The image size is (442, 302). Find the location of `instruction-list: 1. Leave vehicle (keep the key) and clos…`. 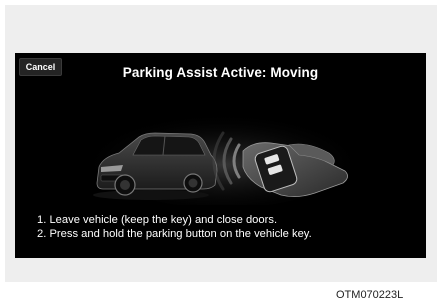

instruction-list: 1. Leave vehicle (keep the key) and clos… is located at coordinates (228, 227).